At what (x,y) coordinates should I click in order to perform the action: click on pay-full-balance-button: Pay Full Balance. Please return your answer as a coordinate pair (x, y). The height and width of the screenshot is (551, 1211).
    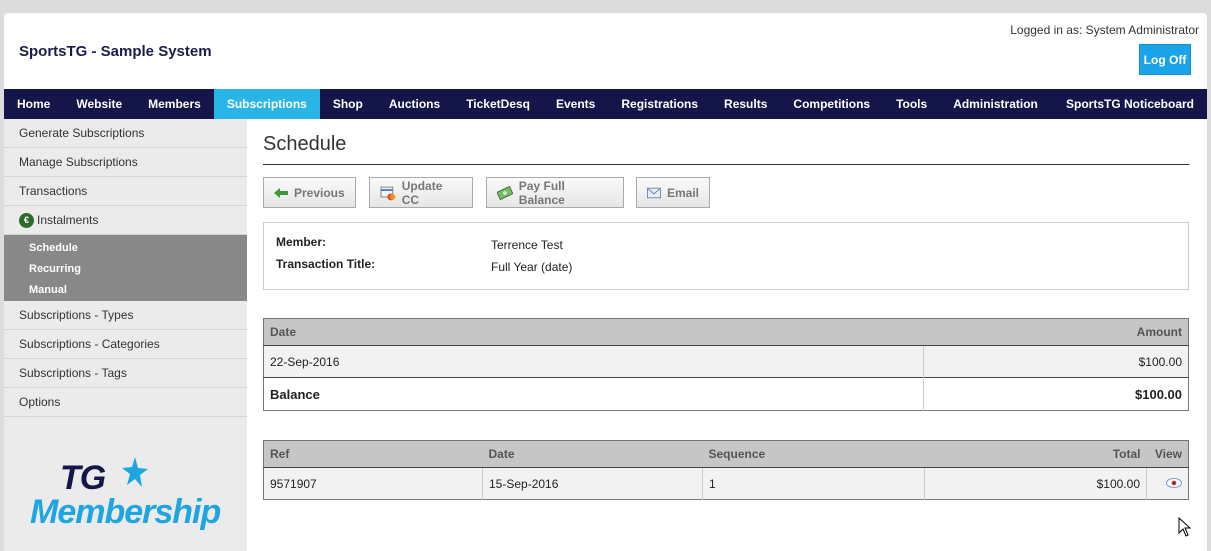
    Looking at the image, I should click on (555, 192).